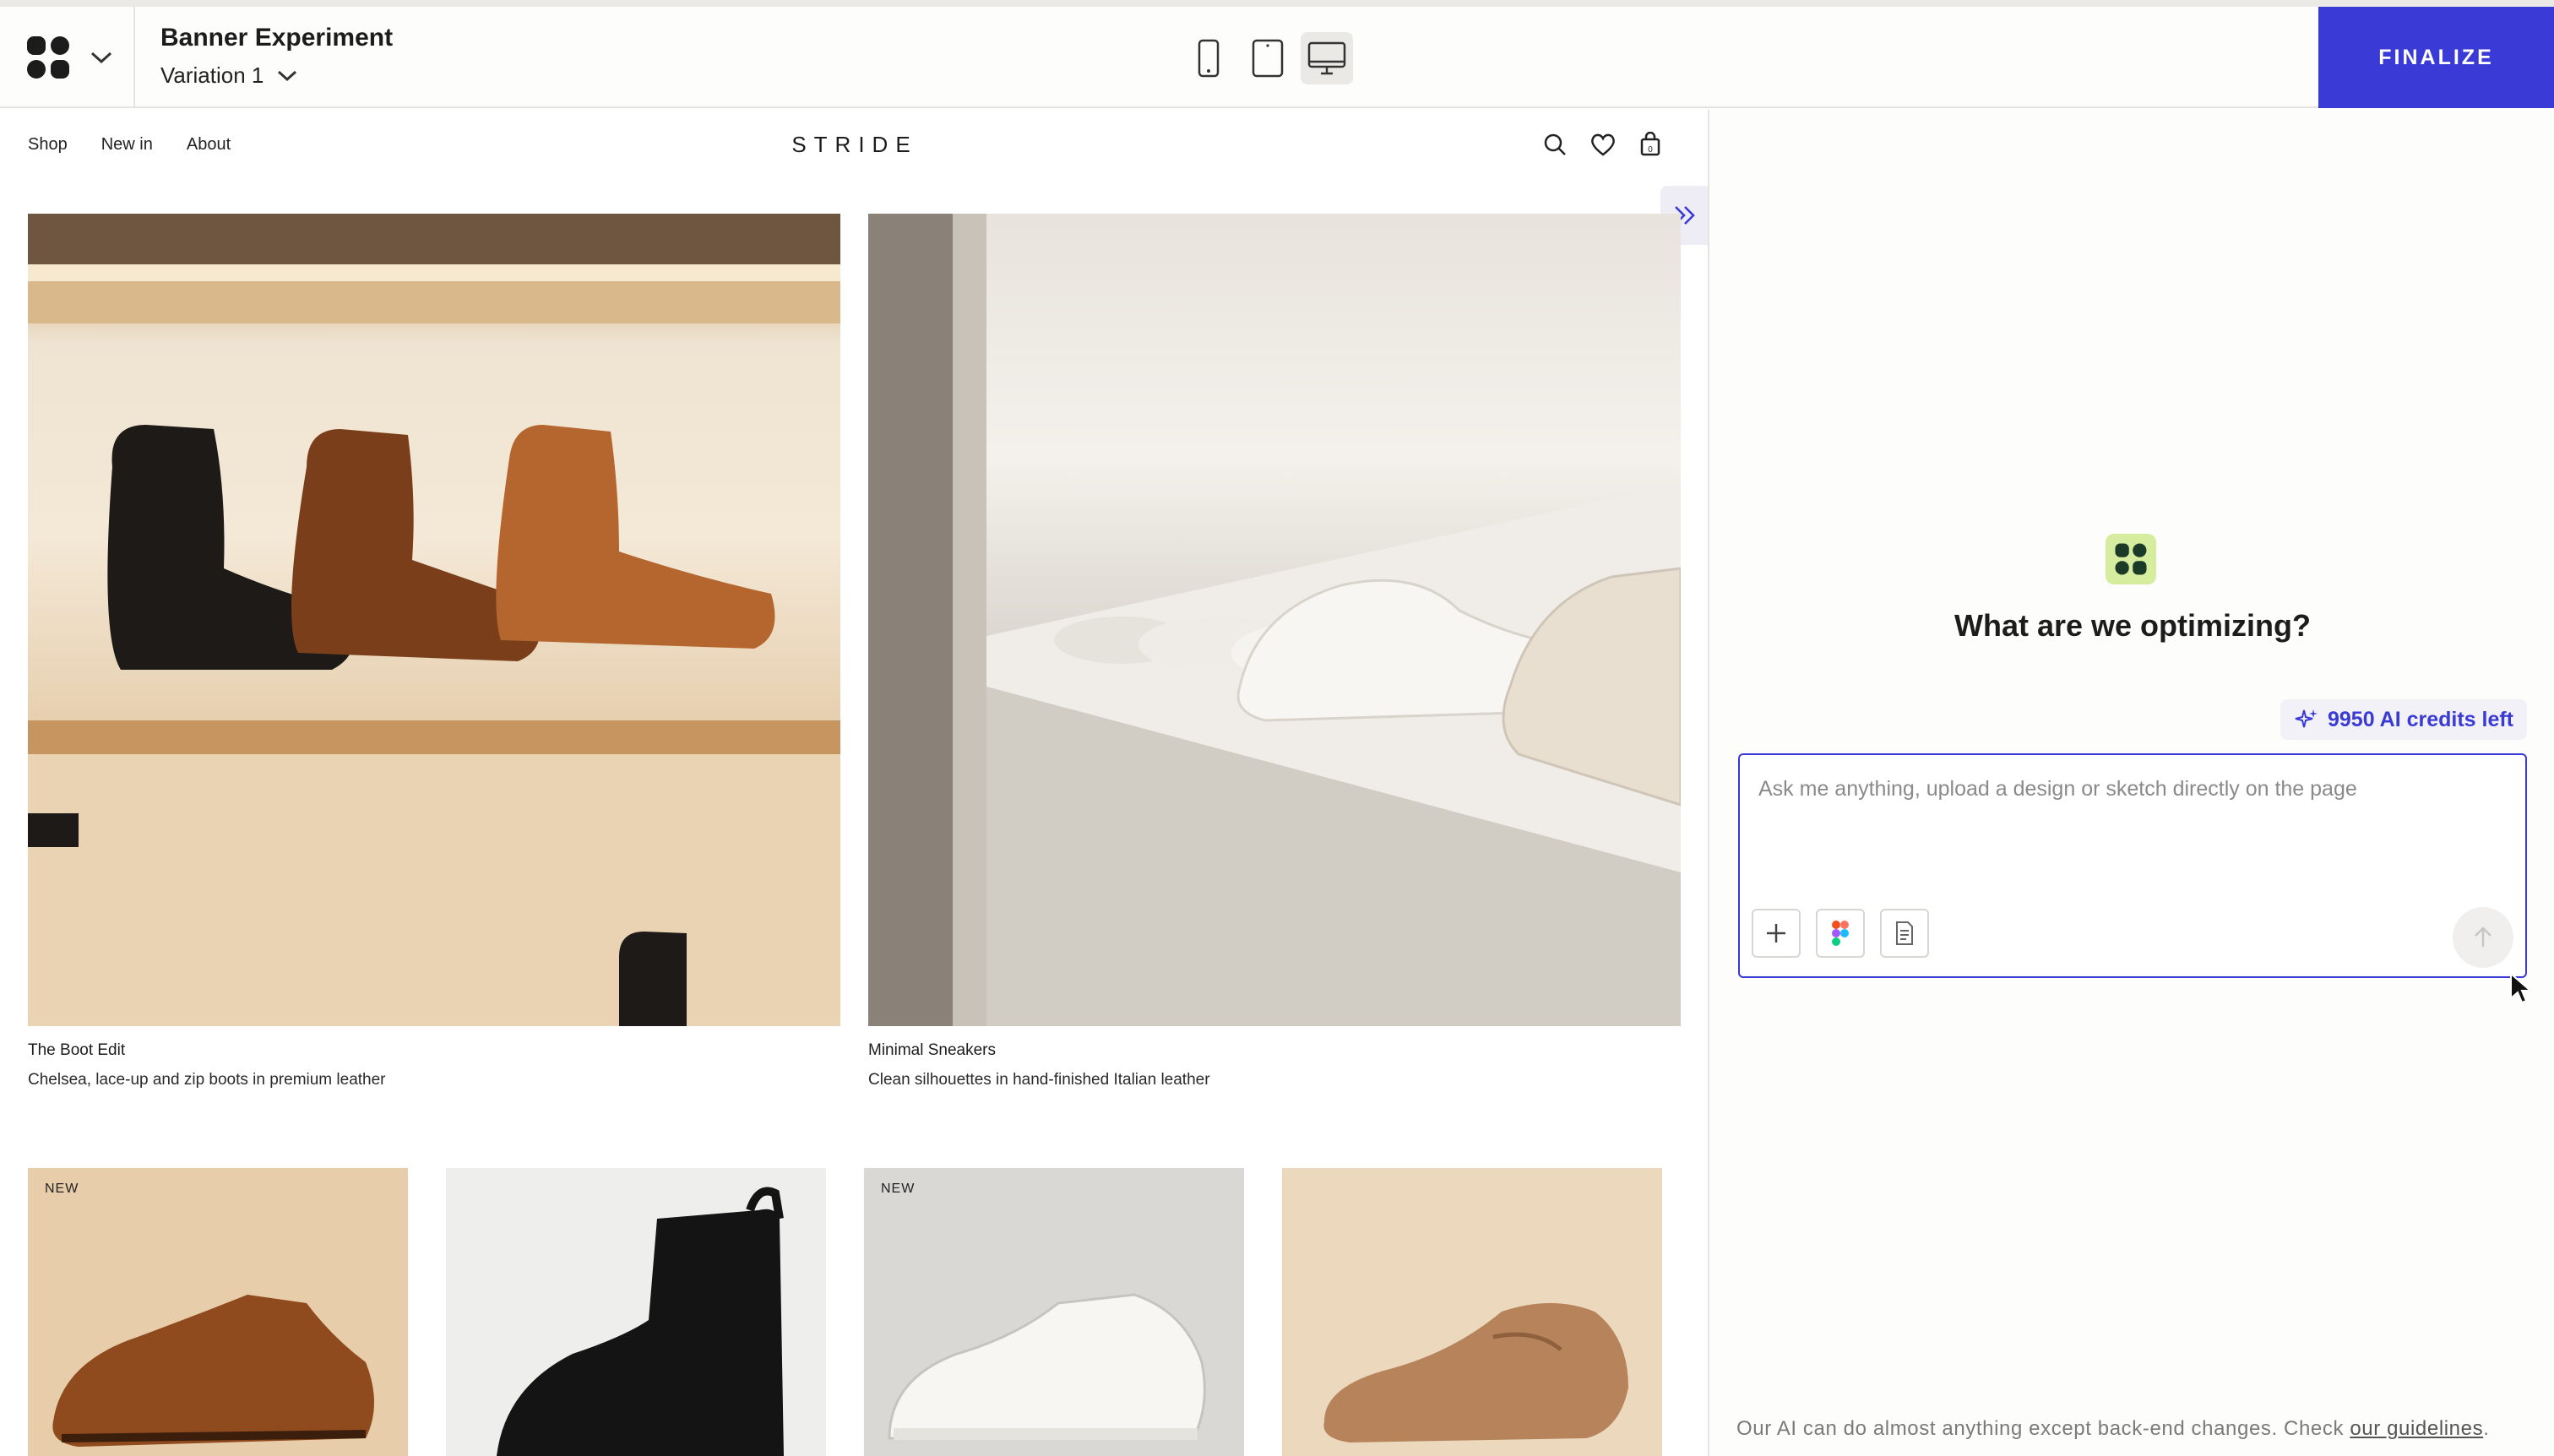  What do you see at coordinates (2130, 789) in the screenshot?
I see `prompt-input` at bounding box center [2130, 789].